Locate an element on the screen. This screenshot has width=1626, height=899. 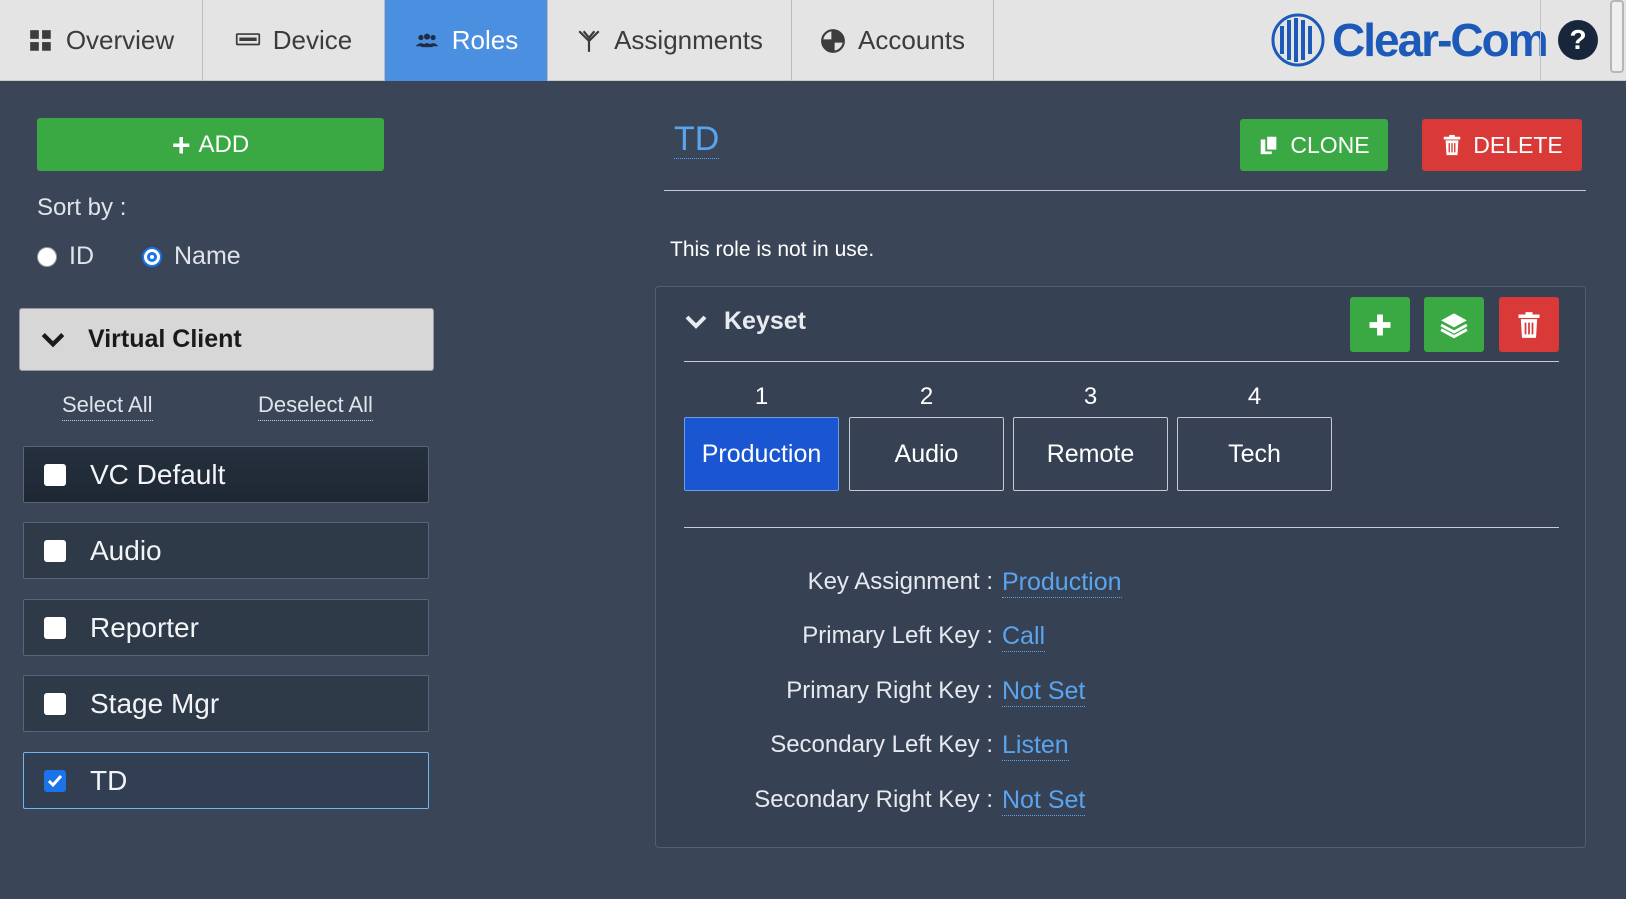
add-role-button: + ADD is located at coordinates (210, 144).